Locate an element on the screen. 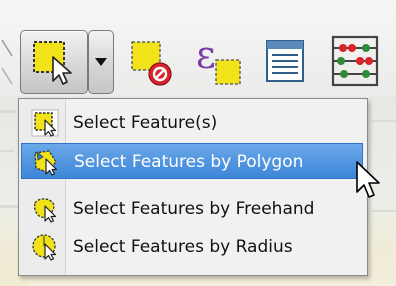 This screenshot has width=396, height=286. menu-item-label: Select Features by Freehand is located at coordinates (194, 209).